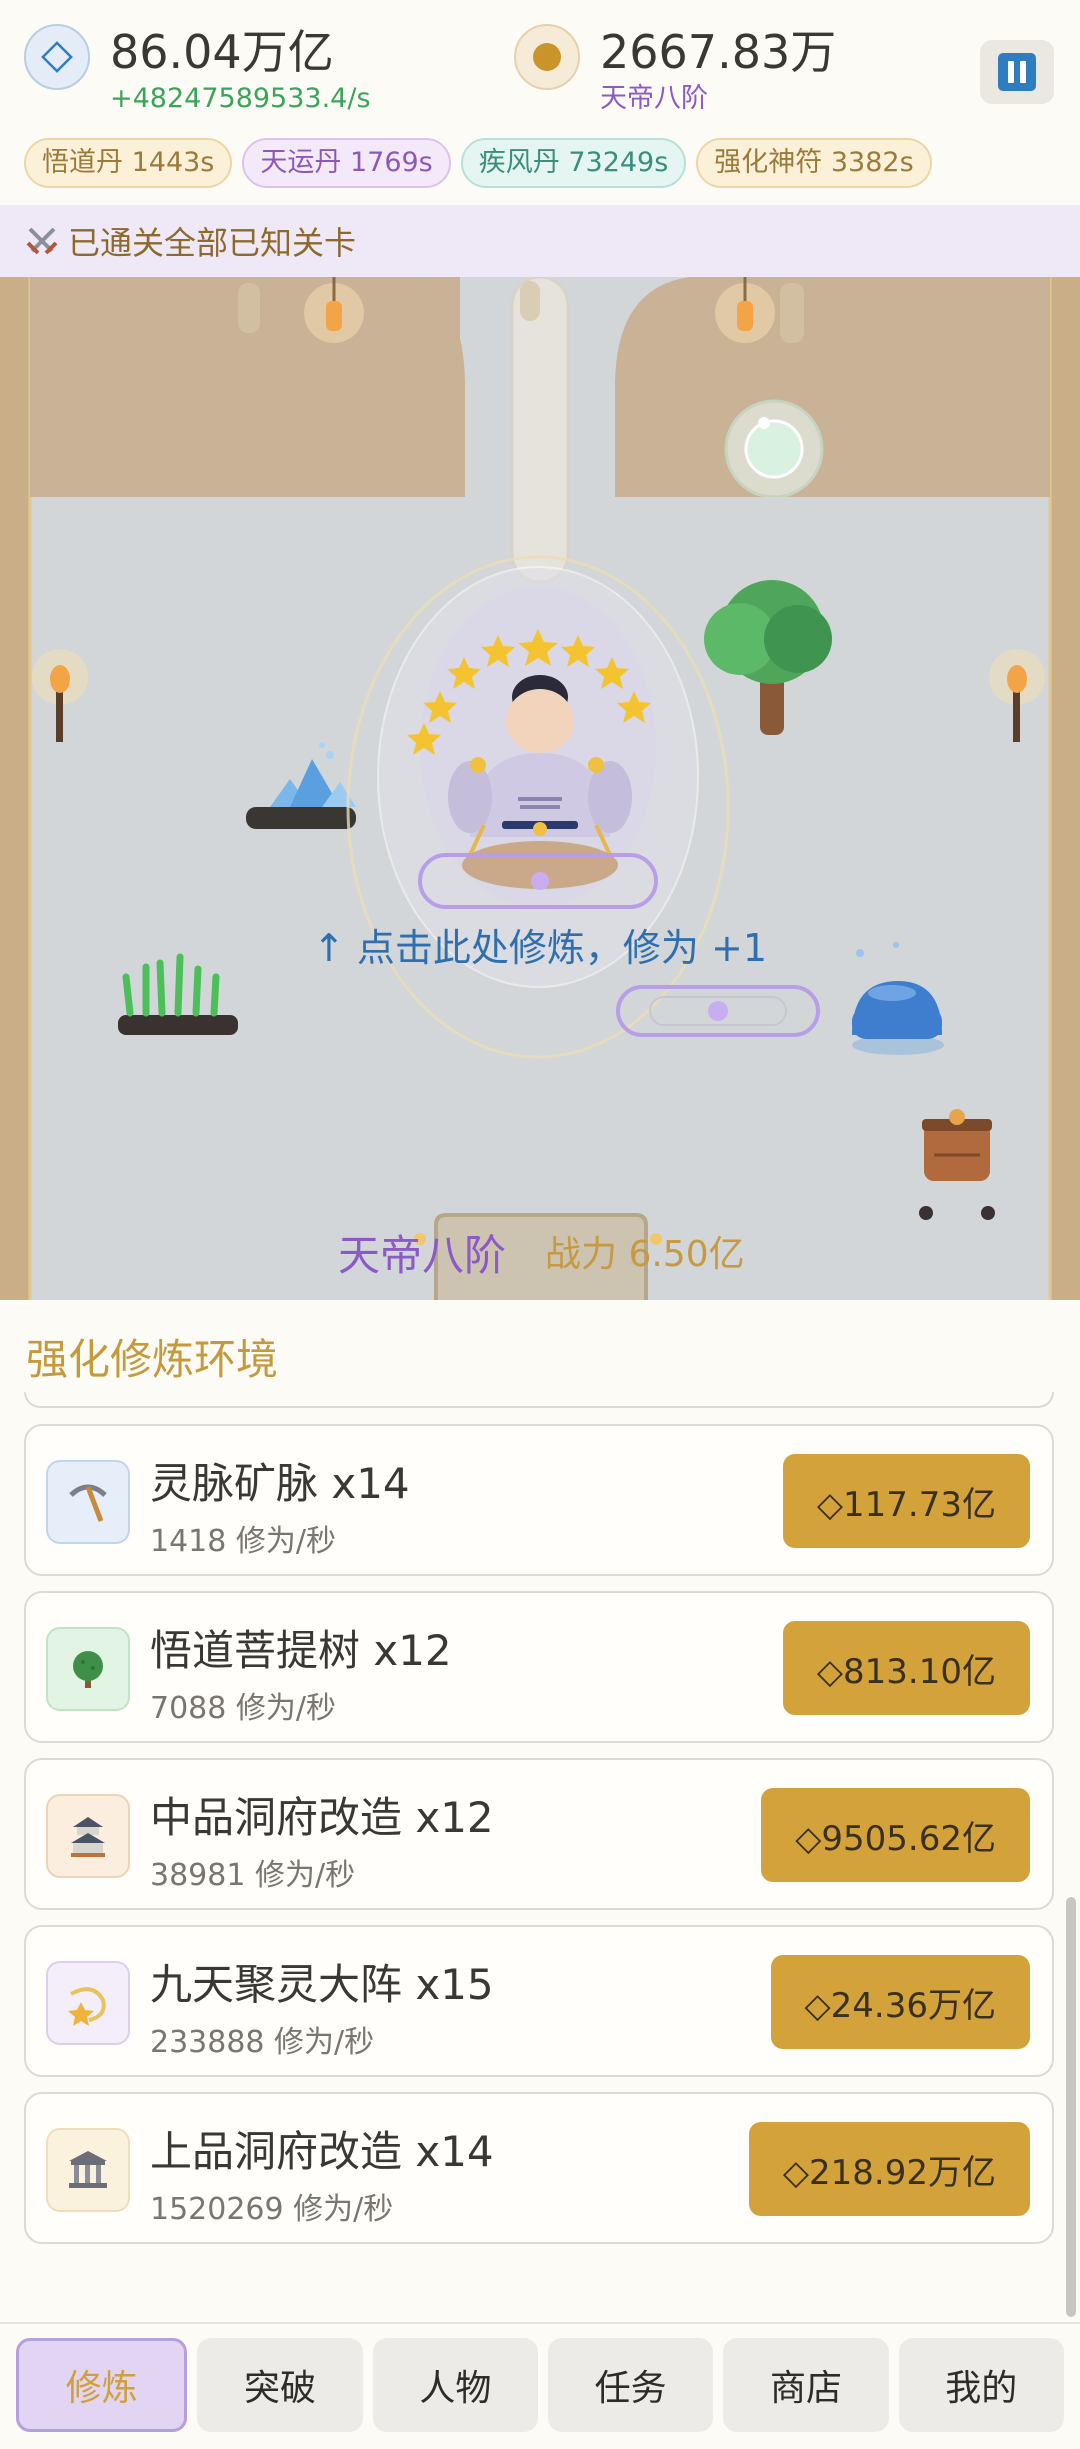  Describe the element at coordinates (422, 1255) in the screenshot. I see `scene-rank-label: 天帝八阶` at that location.